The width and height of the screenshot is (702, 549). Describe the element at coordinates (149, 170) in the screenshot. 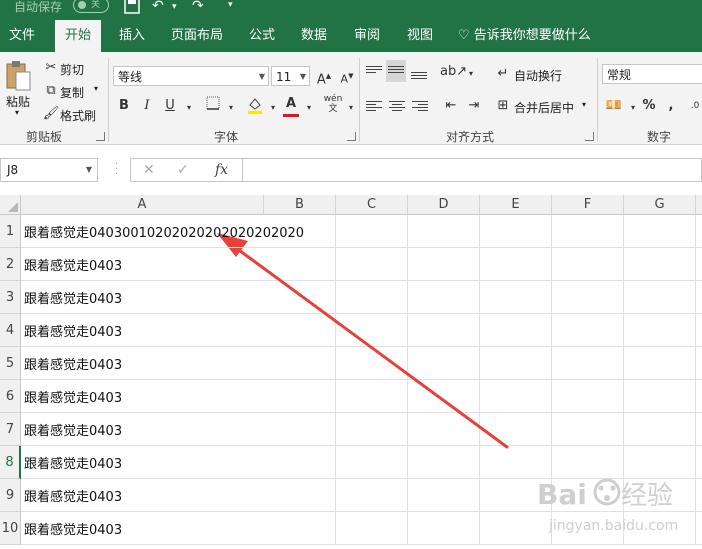

I see `cancel-icon: ✕` at that location.